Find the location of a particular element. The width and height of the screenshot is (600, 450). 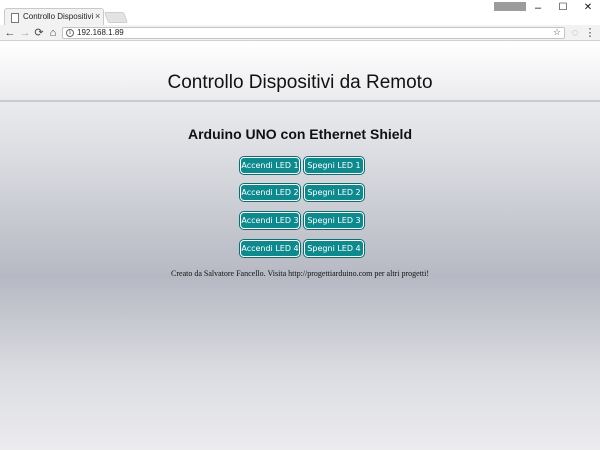

address-bar: i 192.168.1.89 ☆ is located at coordinates (313, 33).